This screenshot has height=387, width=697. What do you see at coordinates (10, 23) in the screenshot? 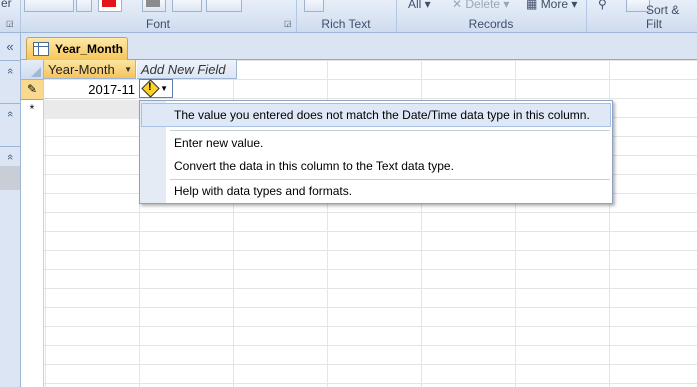
I see `clipboard-launcher-icon: ◲` at bounding box center [10, 23].